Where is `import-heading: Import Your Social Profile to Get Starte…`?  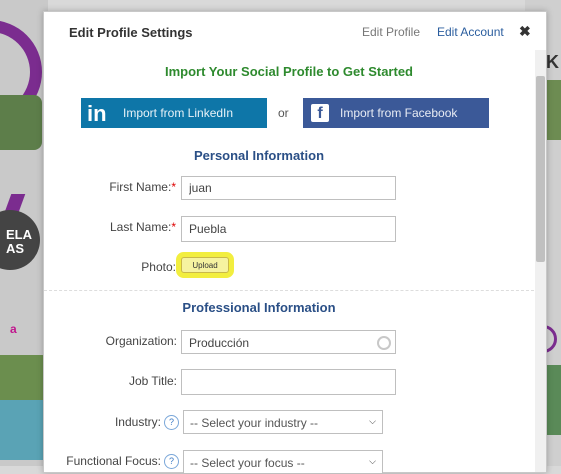 import-heading: Import Your Social Profile to Get Starte… is located at coordinates (288, 71).